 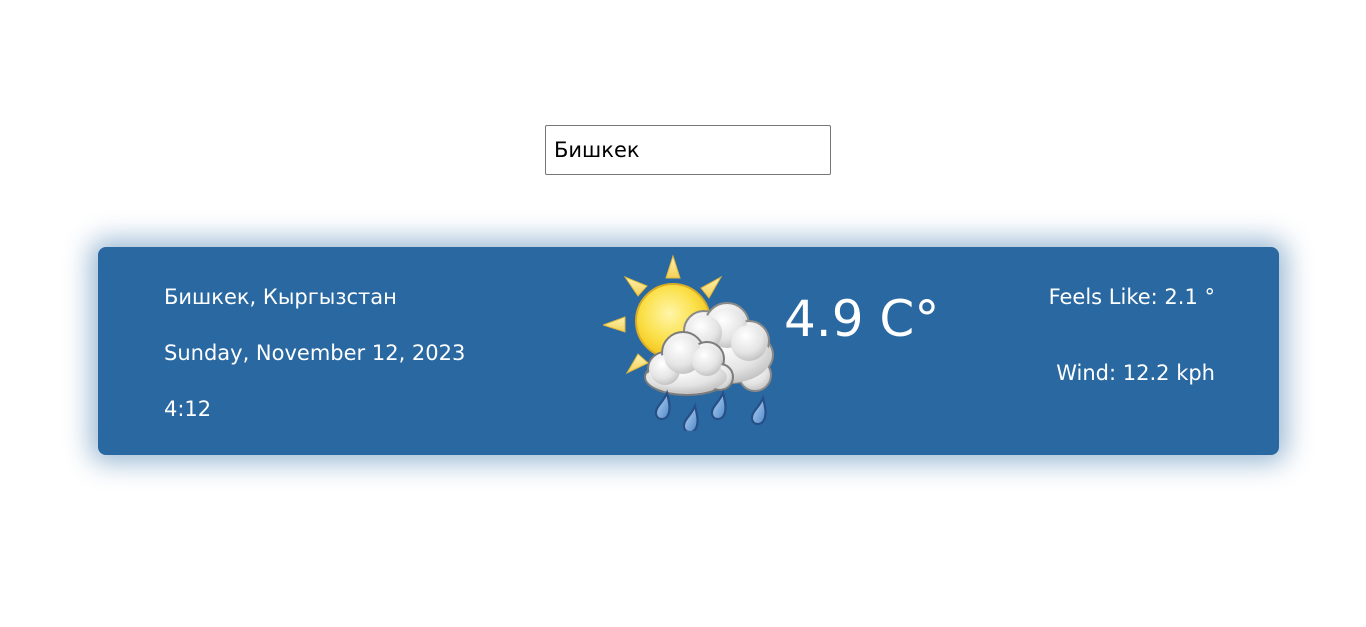 I want to click on feels-like-label: Feels Like: 2.1 °, so click(x=1131, y=297).